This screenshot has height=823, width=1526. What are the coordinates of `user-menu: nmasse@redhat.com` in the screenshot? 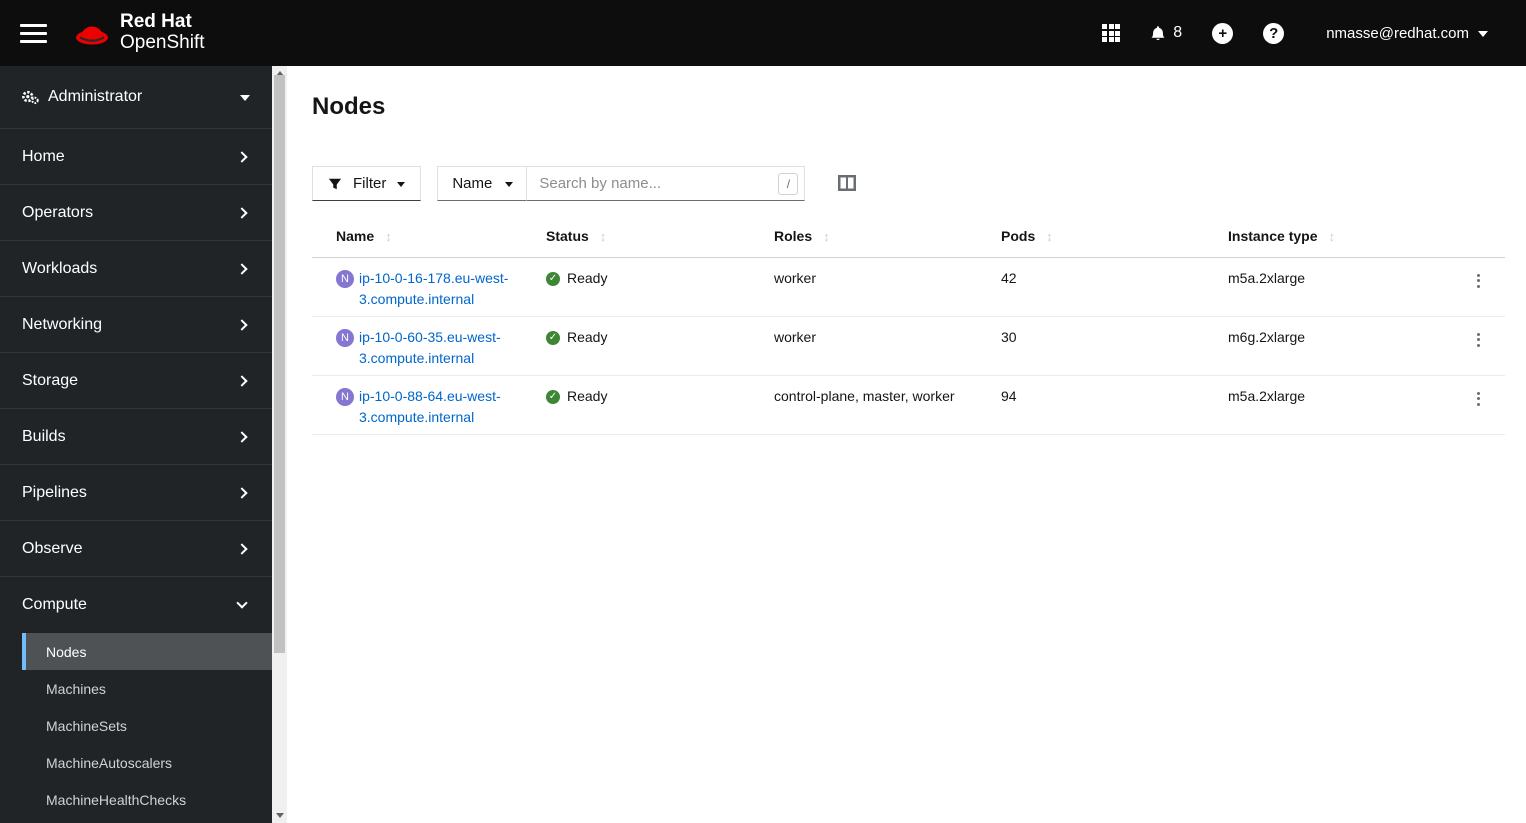 It's located at (1407, 33).